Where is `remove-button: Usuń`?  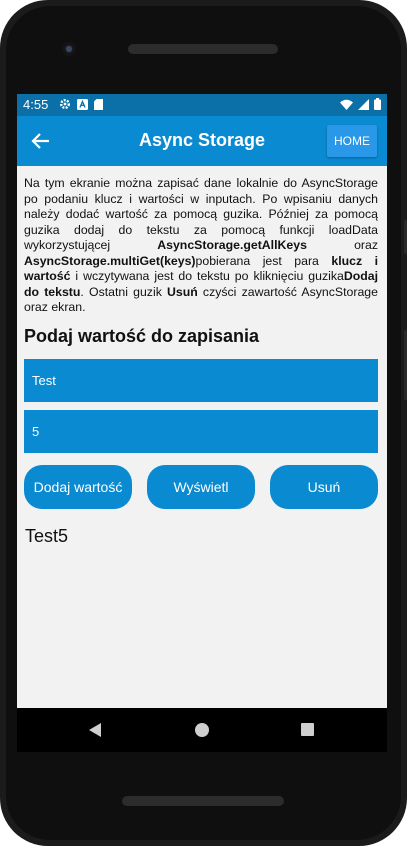
remove-button: Usuń is located at coordinates (324, 487).